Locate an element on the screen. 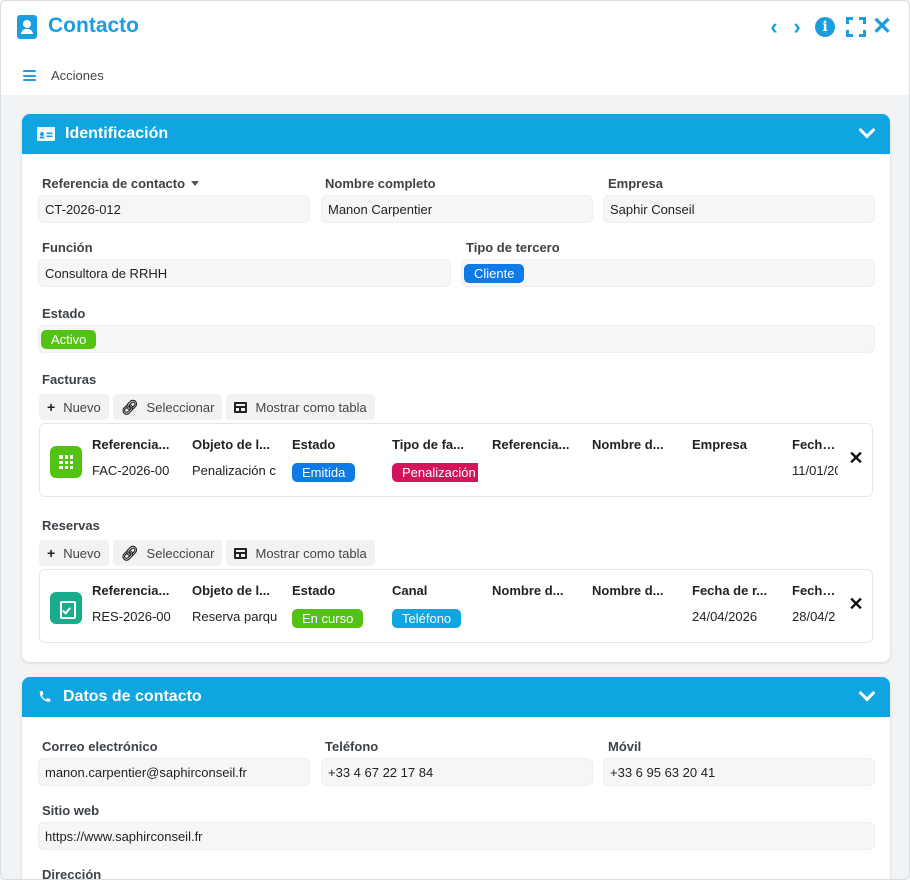  full-name-label: Nombre completo is located at coordinates (380, 183).